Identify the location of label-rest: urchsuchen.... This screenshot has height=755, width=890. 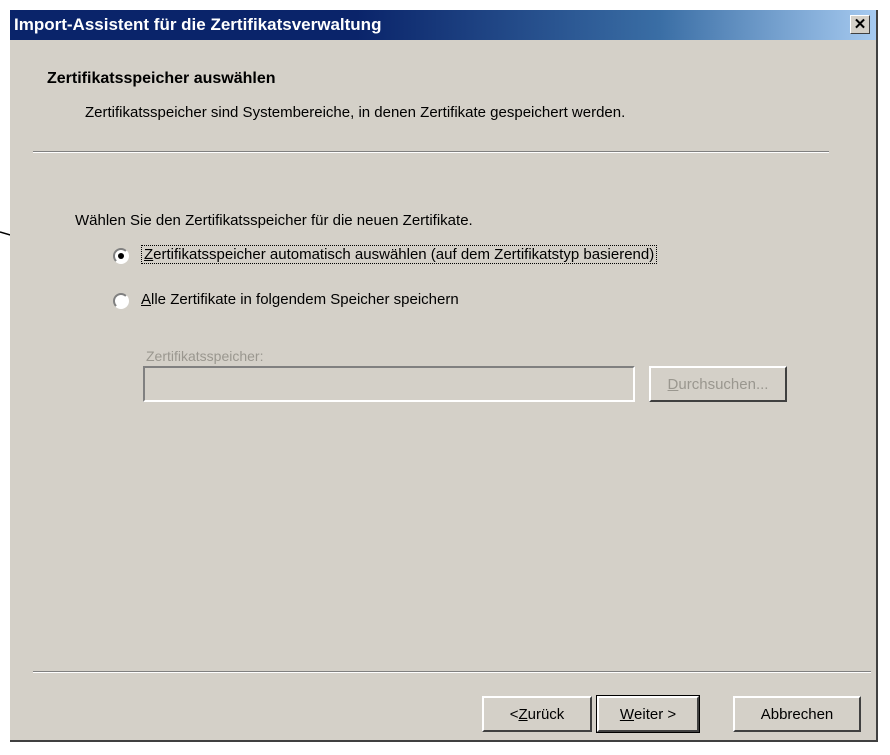
(723, 384).